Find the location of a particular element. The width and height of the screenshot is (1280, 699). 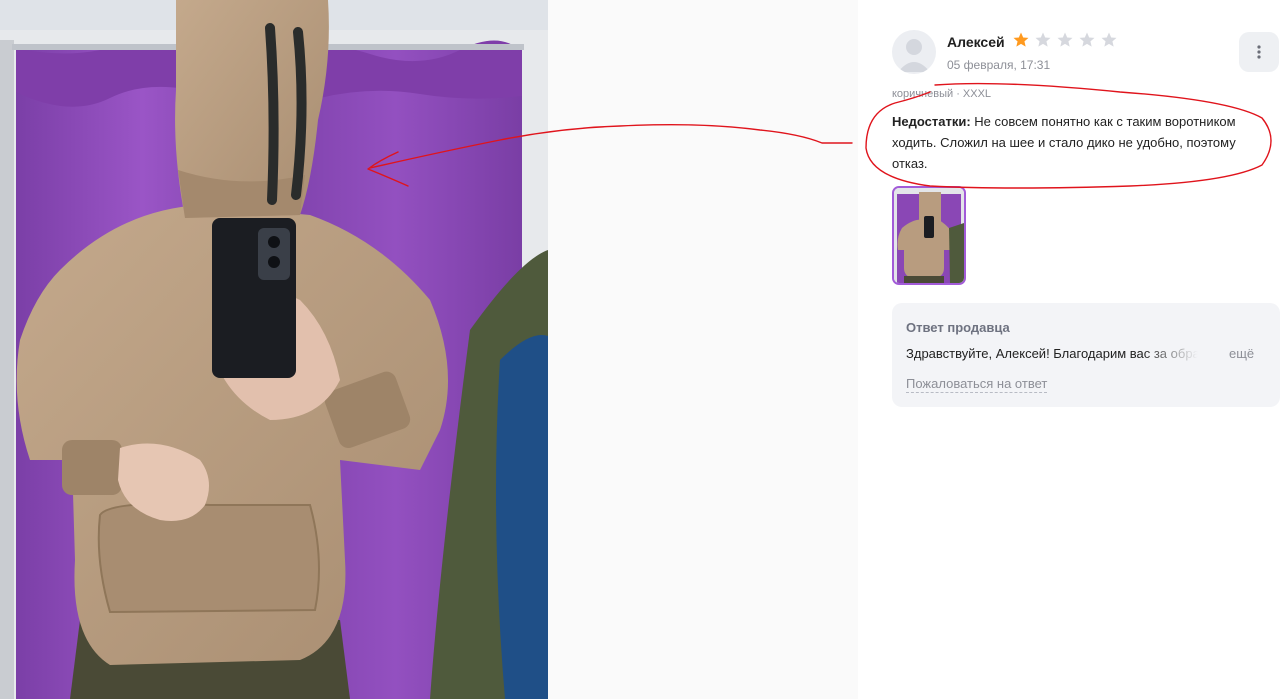

review-text-label: Недостатки: is located at coordinates (931, 121).